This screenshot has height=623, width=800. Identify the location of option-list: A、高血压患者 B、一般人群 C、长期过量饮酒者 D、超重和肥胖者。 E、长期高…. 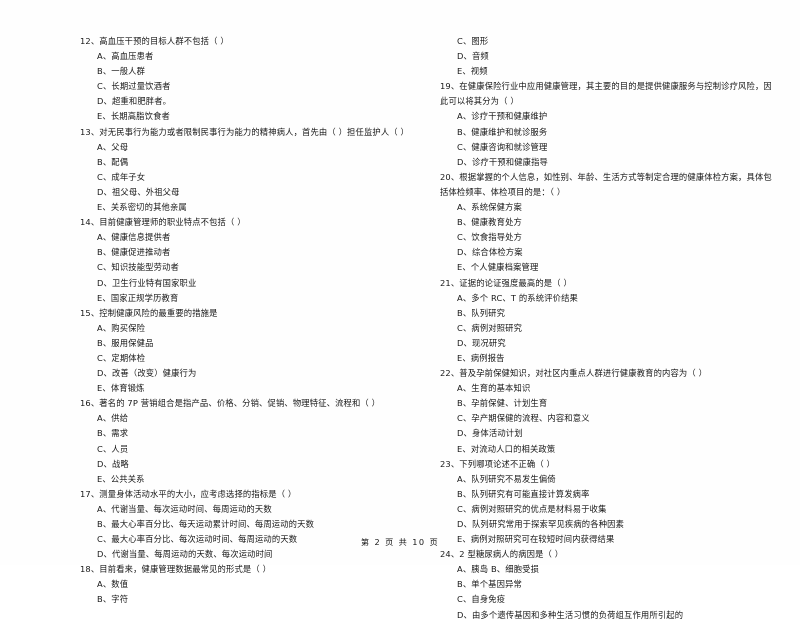
(250, 86).